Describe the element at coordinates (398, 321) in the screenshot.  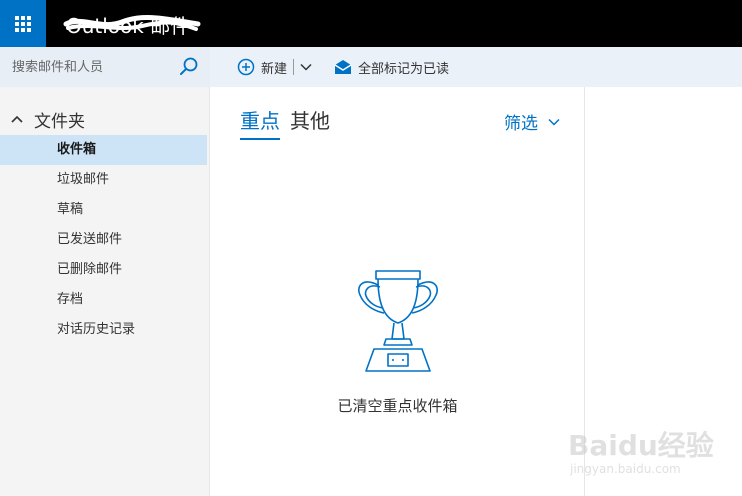
I see `trophy-icon` at that location.